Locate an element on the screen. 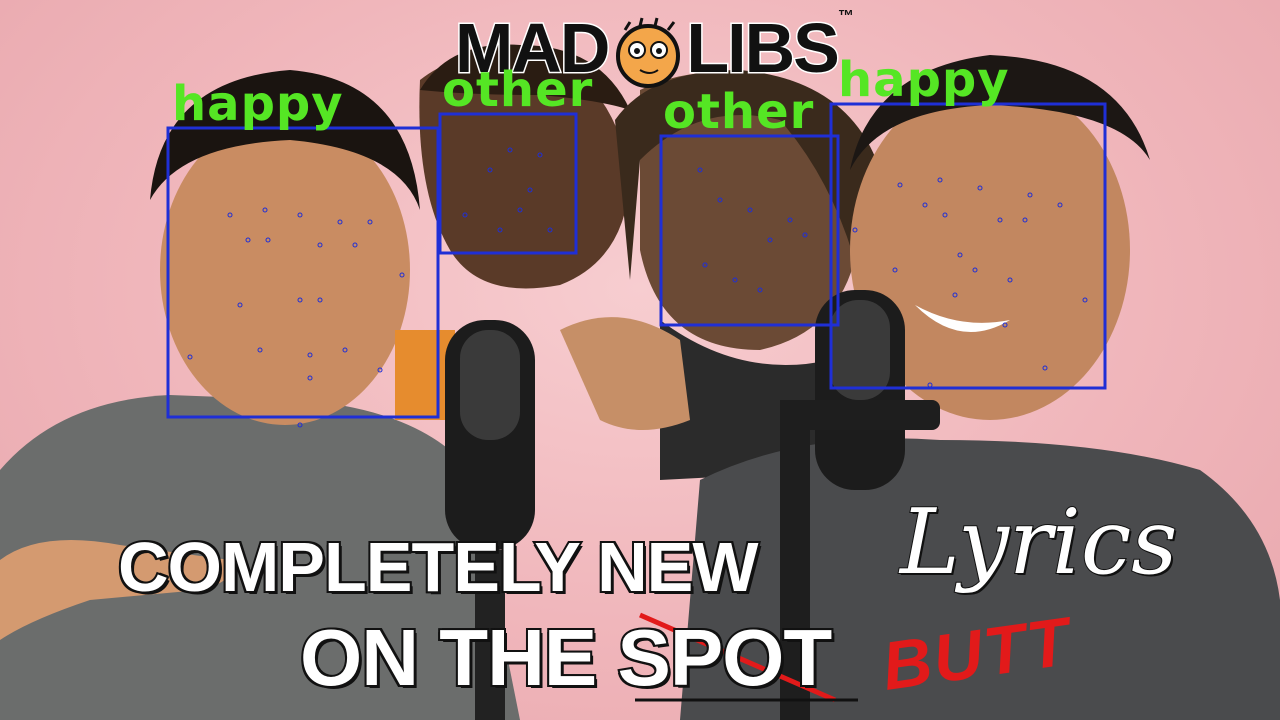 The width and height of the screenshot is (1280, 720). brand-right: LIBS is located at coordinates (763, 48).